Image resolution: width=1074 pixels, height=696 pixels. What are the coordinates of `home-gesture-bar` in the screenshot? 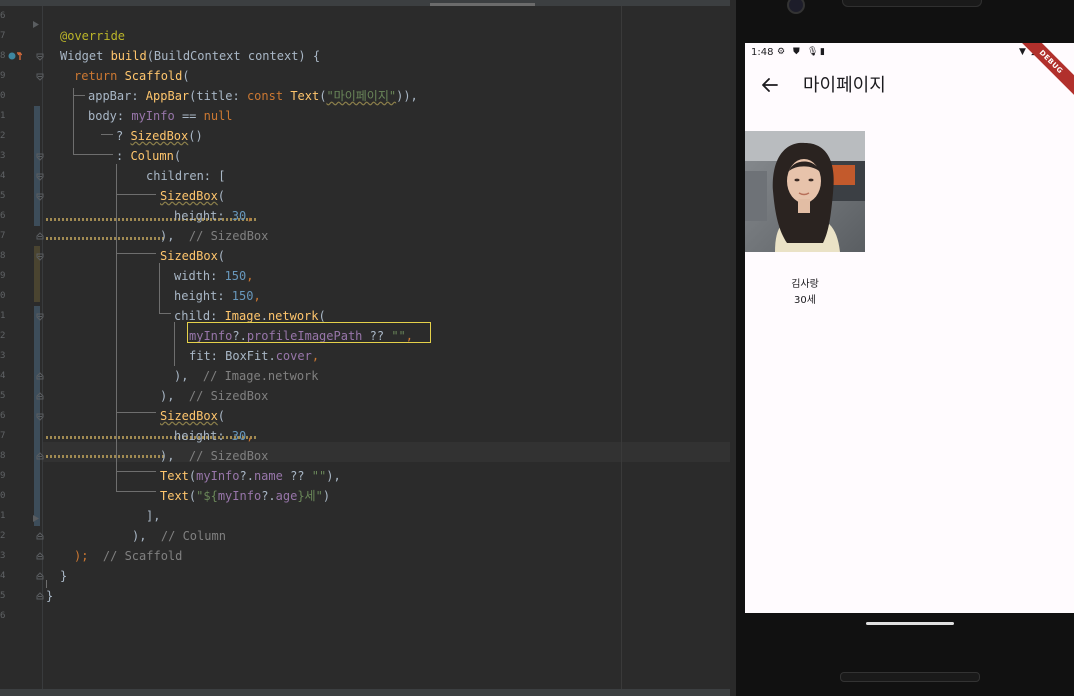 It's located at (910, 623).